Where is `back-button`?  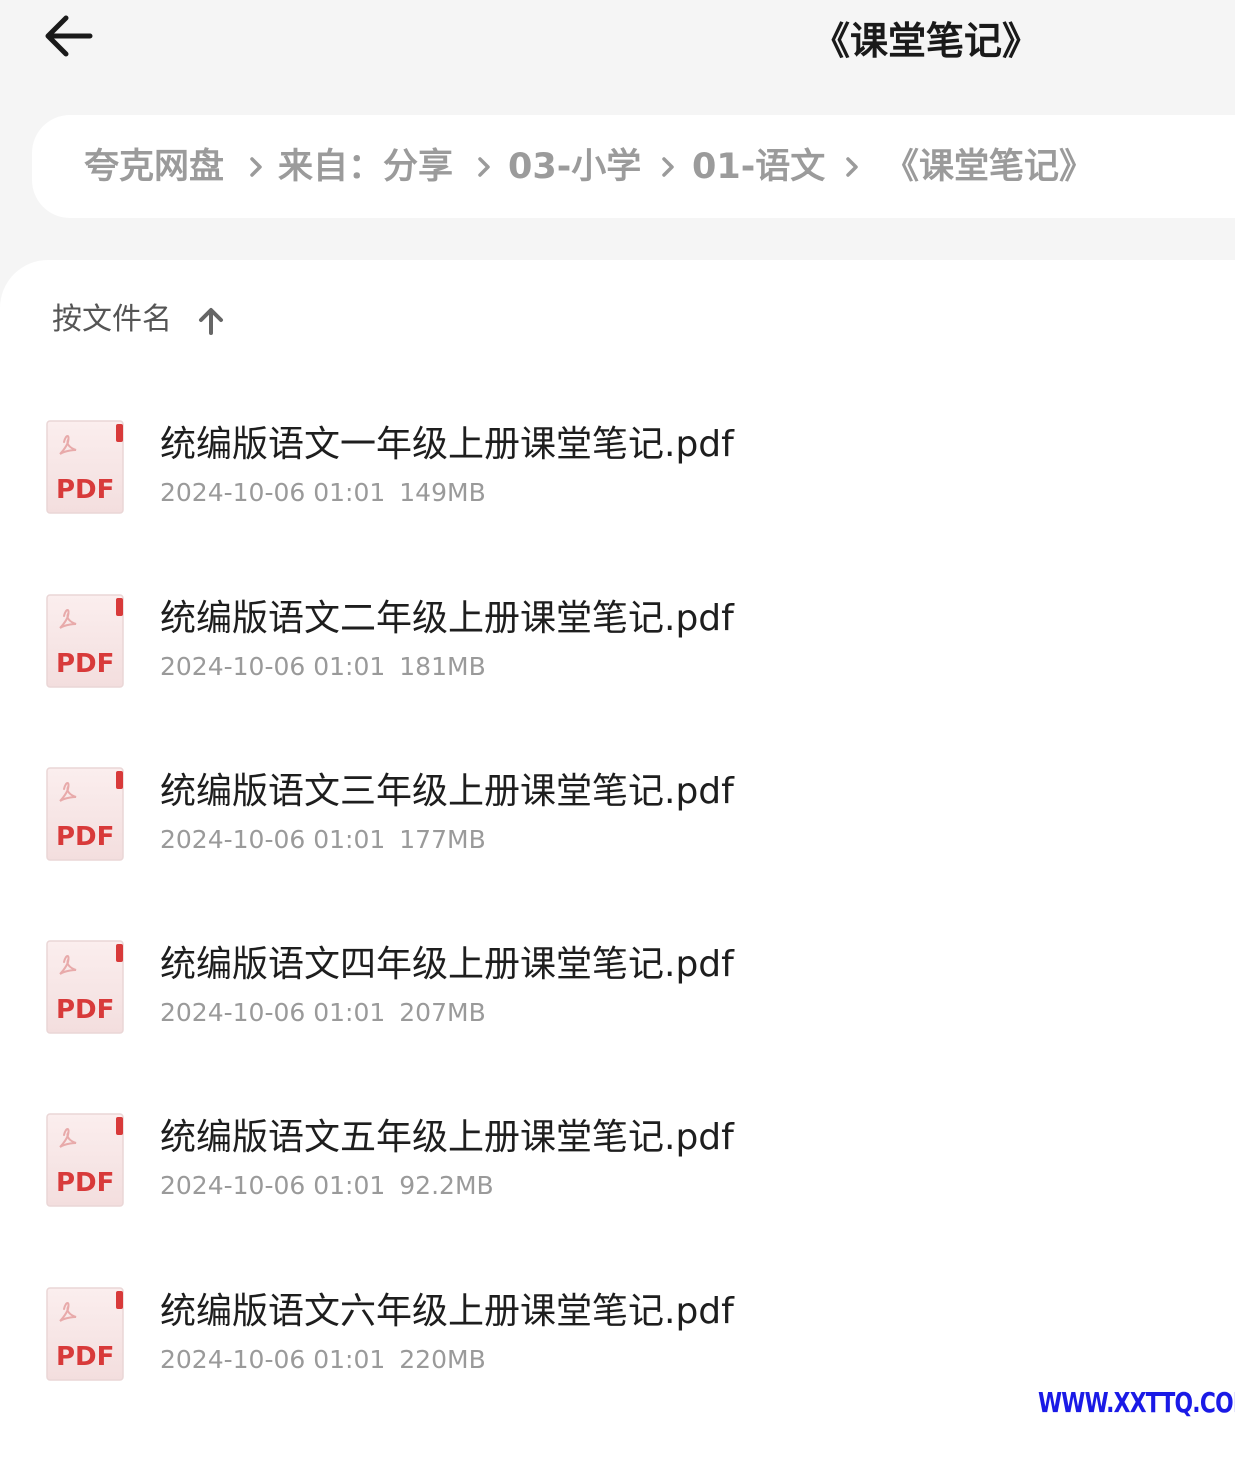
back-button is located at coordinates (70, 36).